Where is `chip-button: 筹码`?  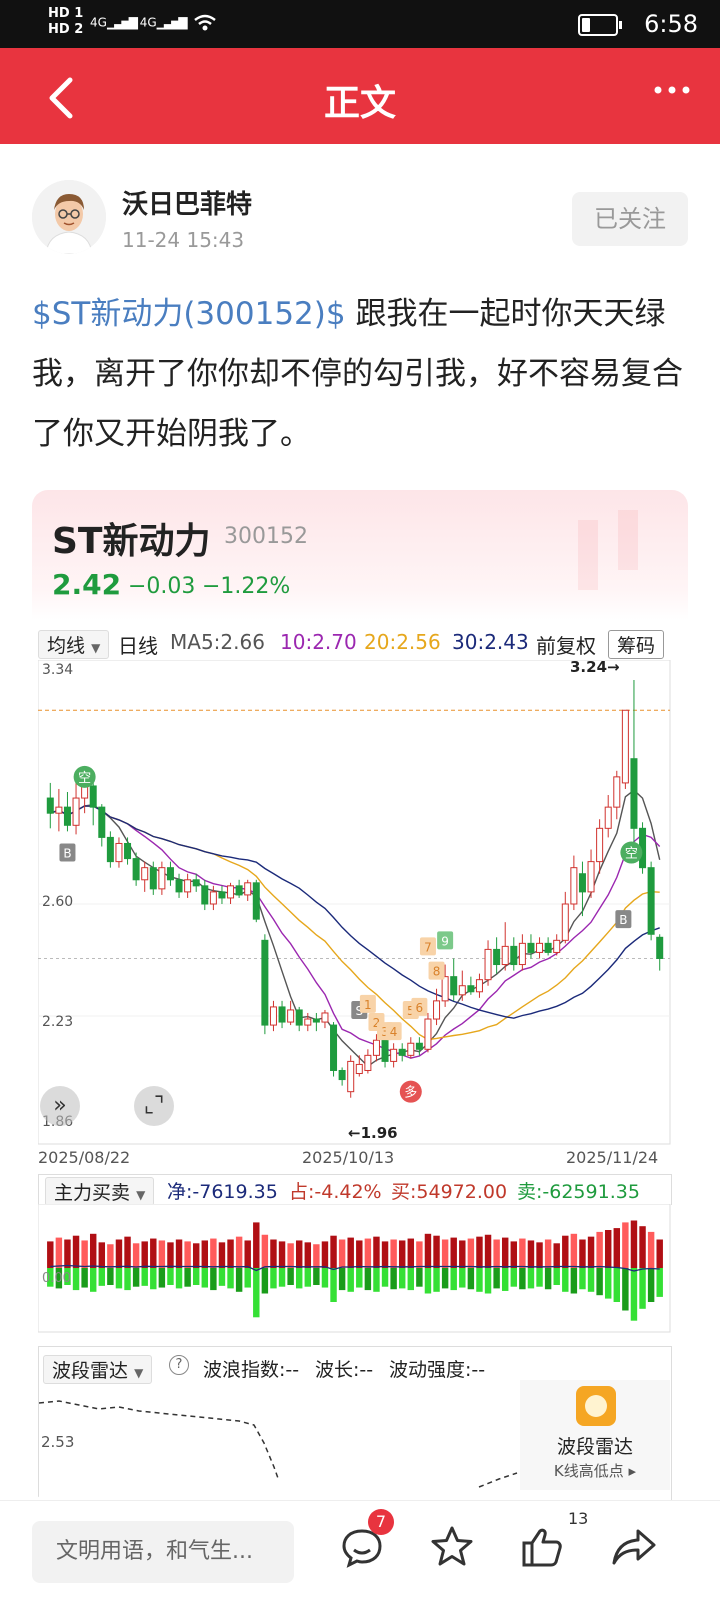
chip-button: 筹码 is located at coordinates (636, 644).